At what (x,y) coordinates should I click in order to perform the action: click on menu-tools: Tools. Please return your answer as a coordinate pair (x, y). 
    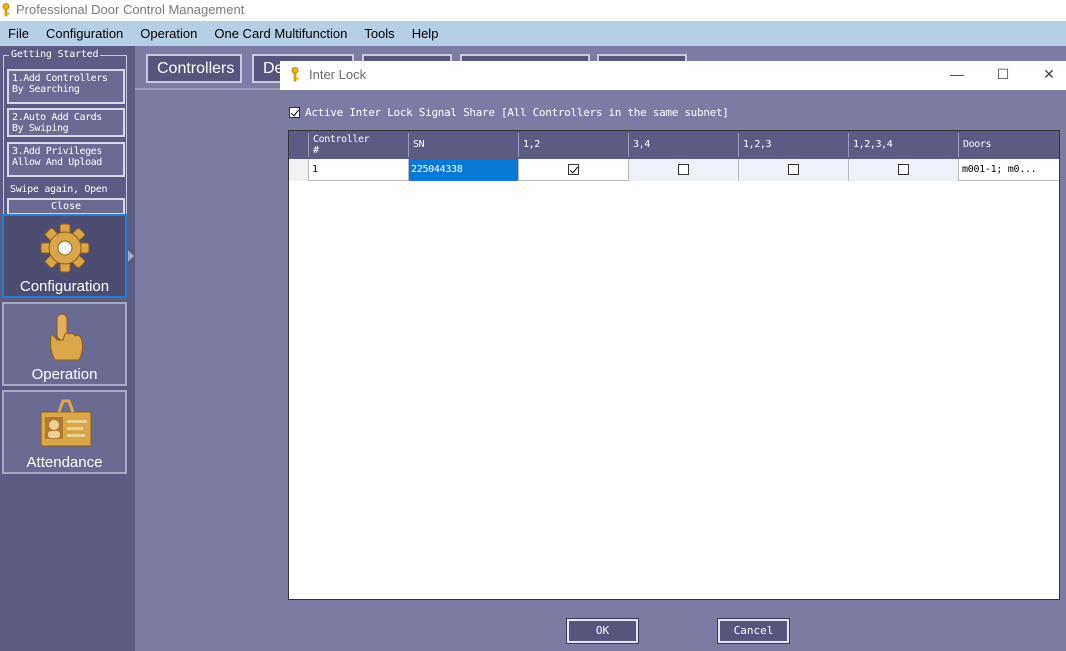
    Looking at the image, I should click on (379, 33).